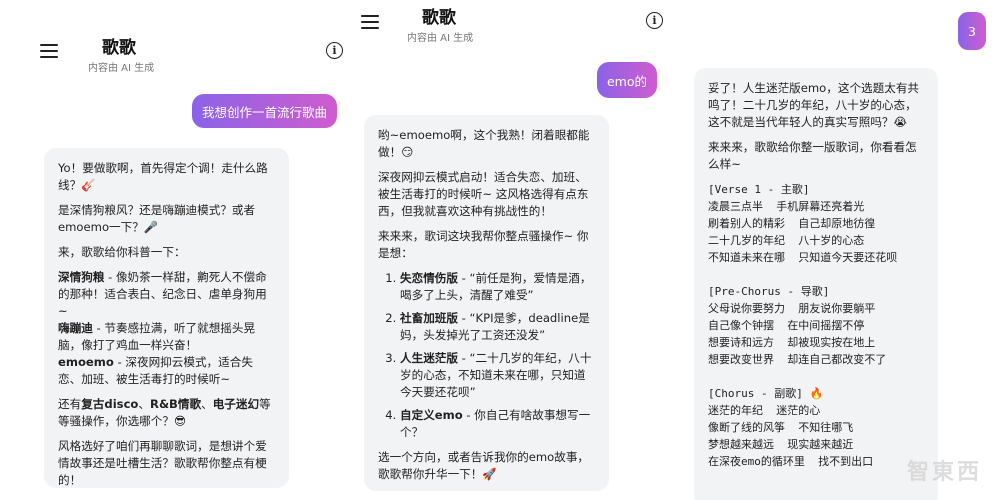 Image resolution: width=1000 pixels, height=500 pixels. I want to click on lyrics-line: 想要改变世界 却连自己都改变不了, so click(797, 359).